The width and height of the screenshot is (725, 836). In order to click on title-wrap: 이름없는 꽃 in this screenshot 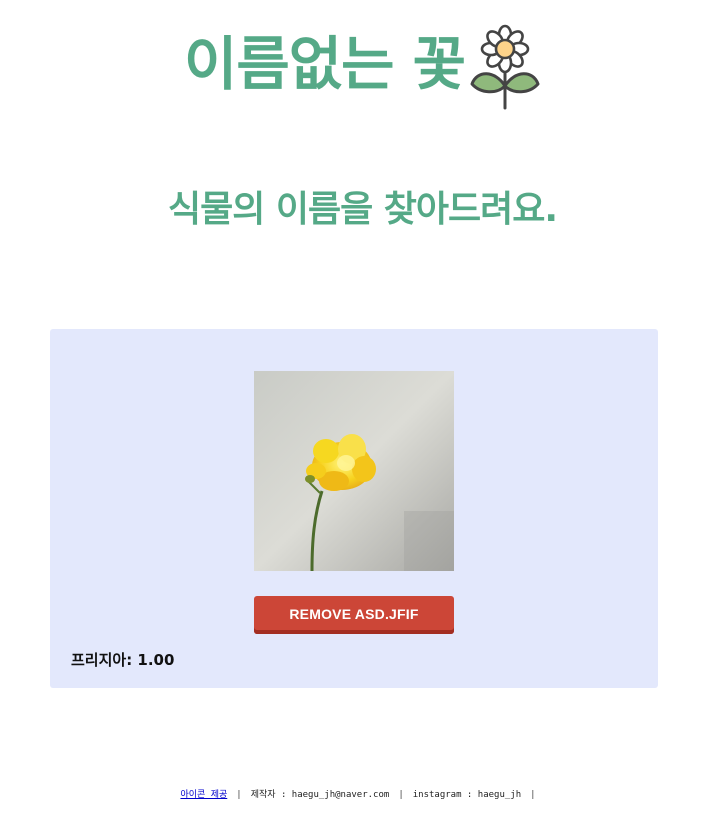, I will do `click(362, 64)`.